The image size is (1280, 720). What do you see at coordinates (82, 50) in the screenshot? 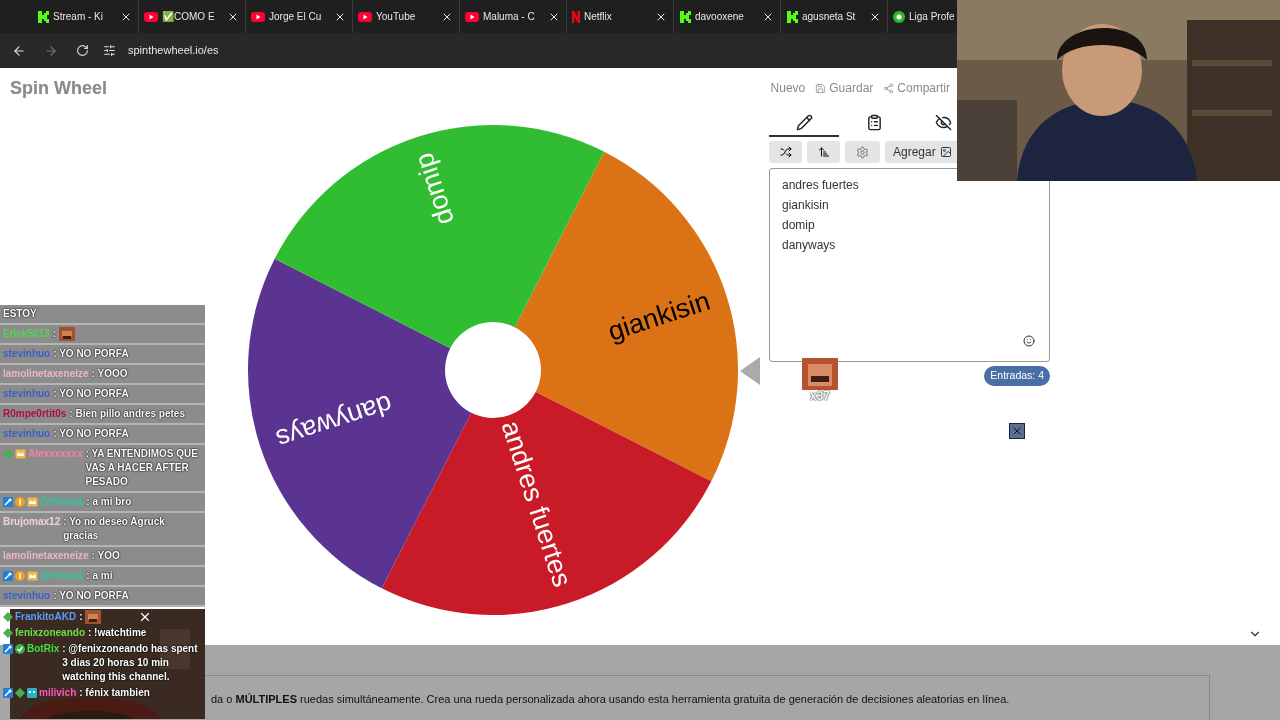
I see `reload-icon` at bounding box center [82, 50].